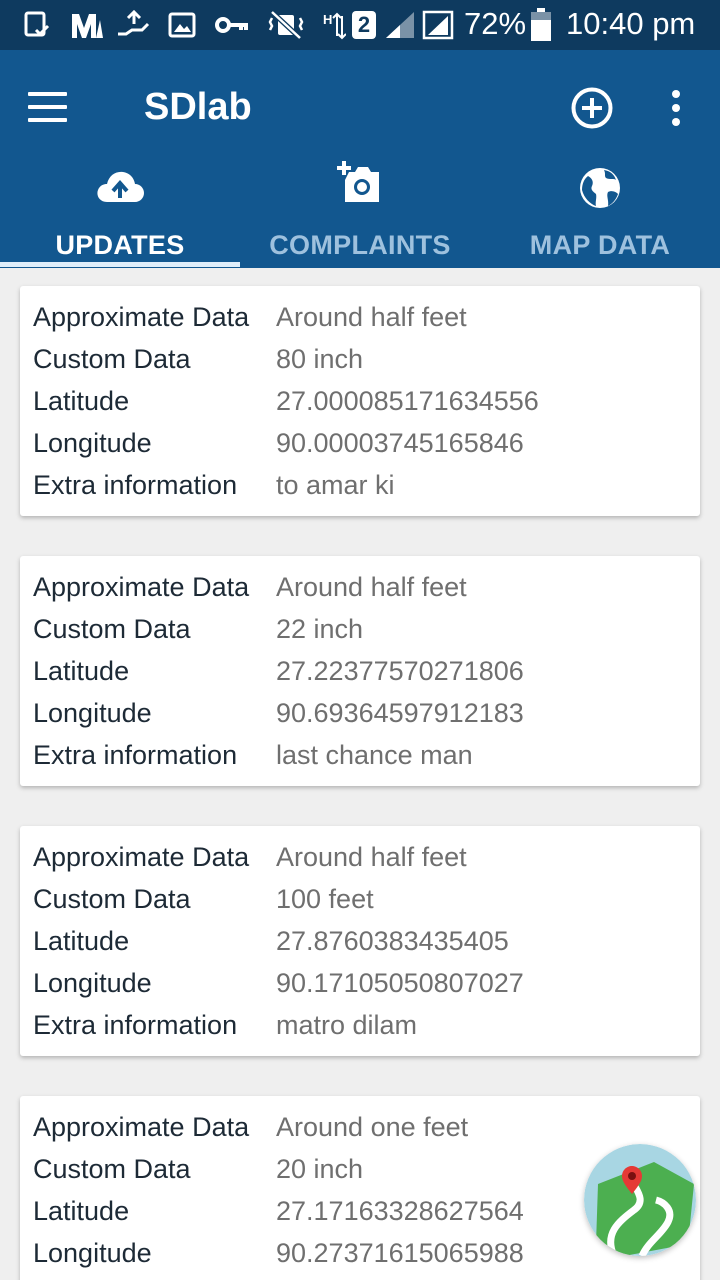  I want to click on field-value: 90.00003745165846, so click(400, 443).